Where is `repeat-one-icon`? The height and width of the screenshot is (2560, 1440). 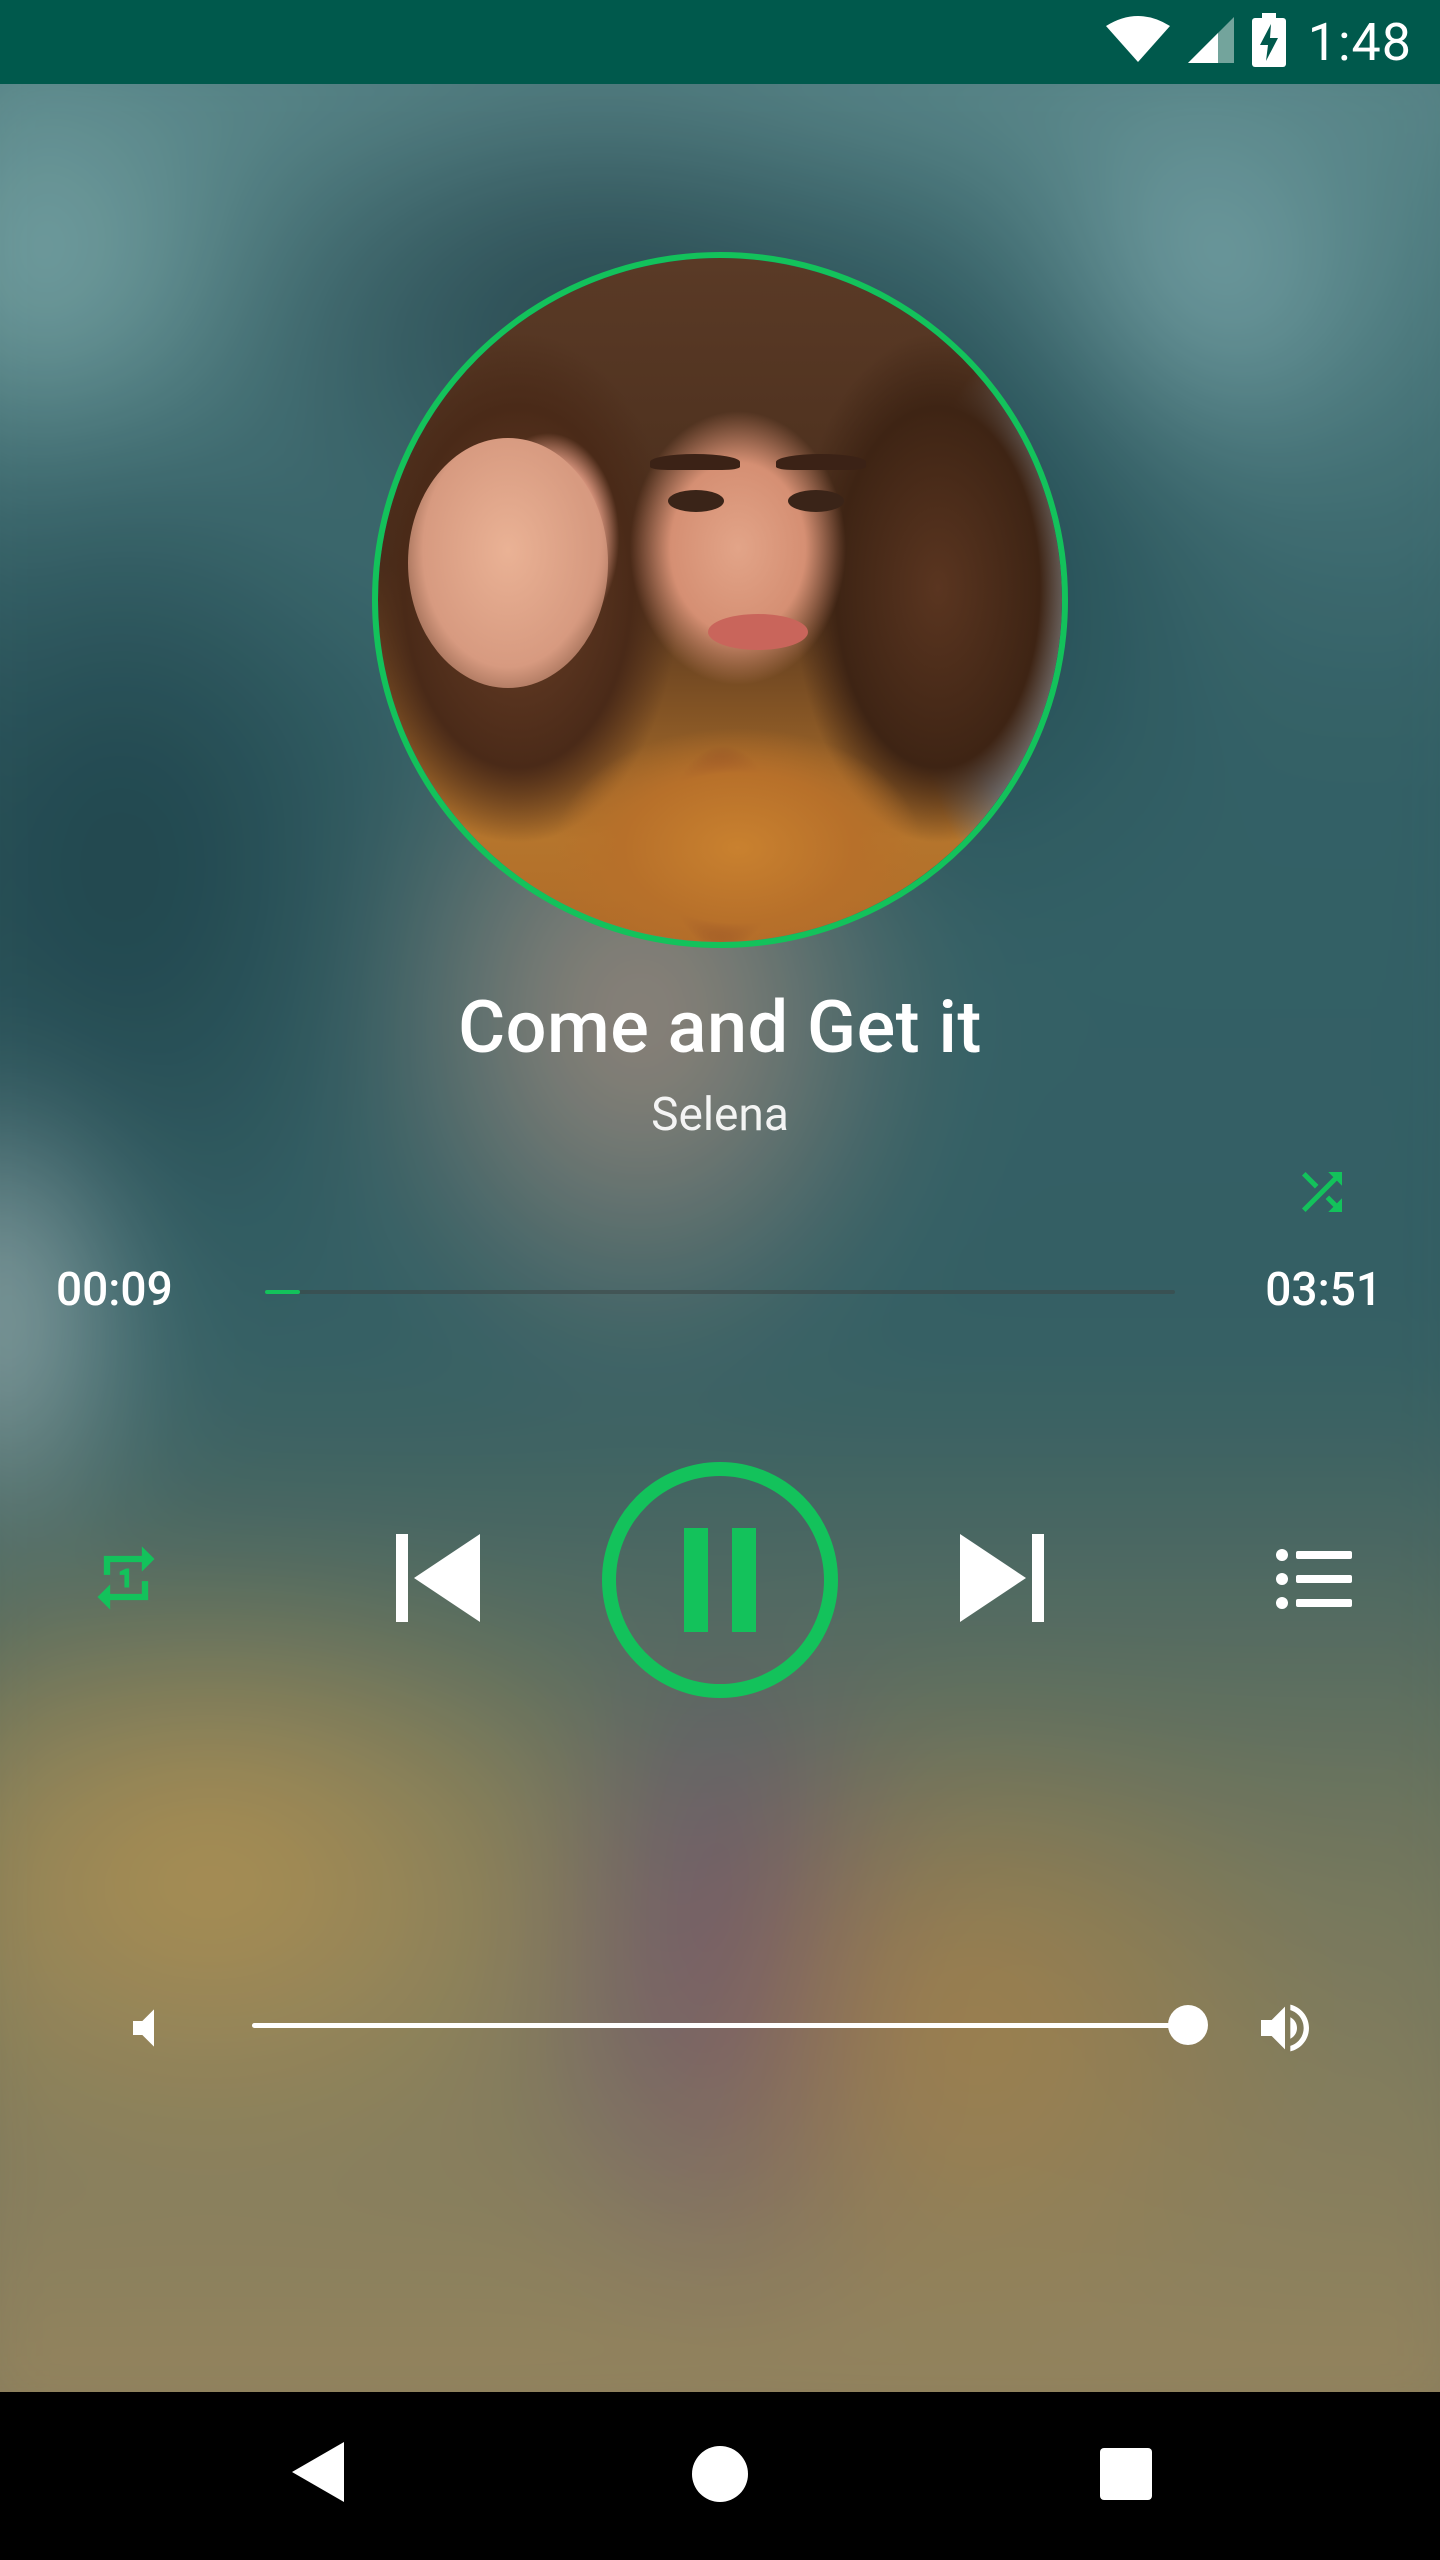
repeat-one-icon is located at coordinates (126, 1578).